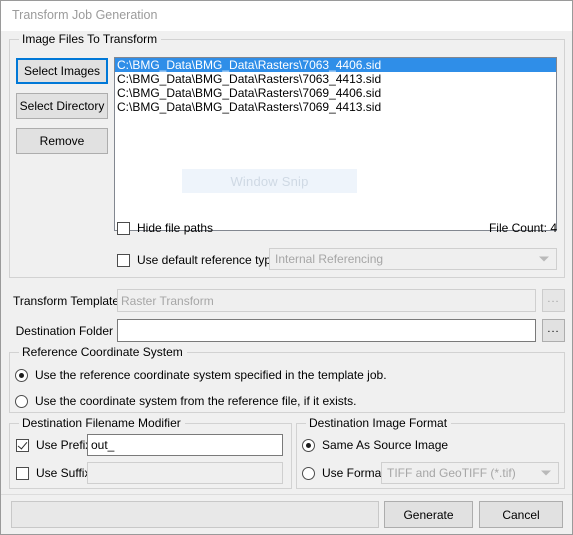  Describe the element at coordinates (522, 228) in the screenshot. I see `file-count-label: File Count: 4` at that location.